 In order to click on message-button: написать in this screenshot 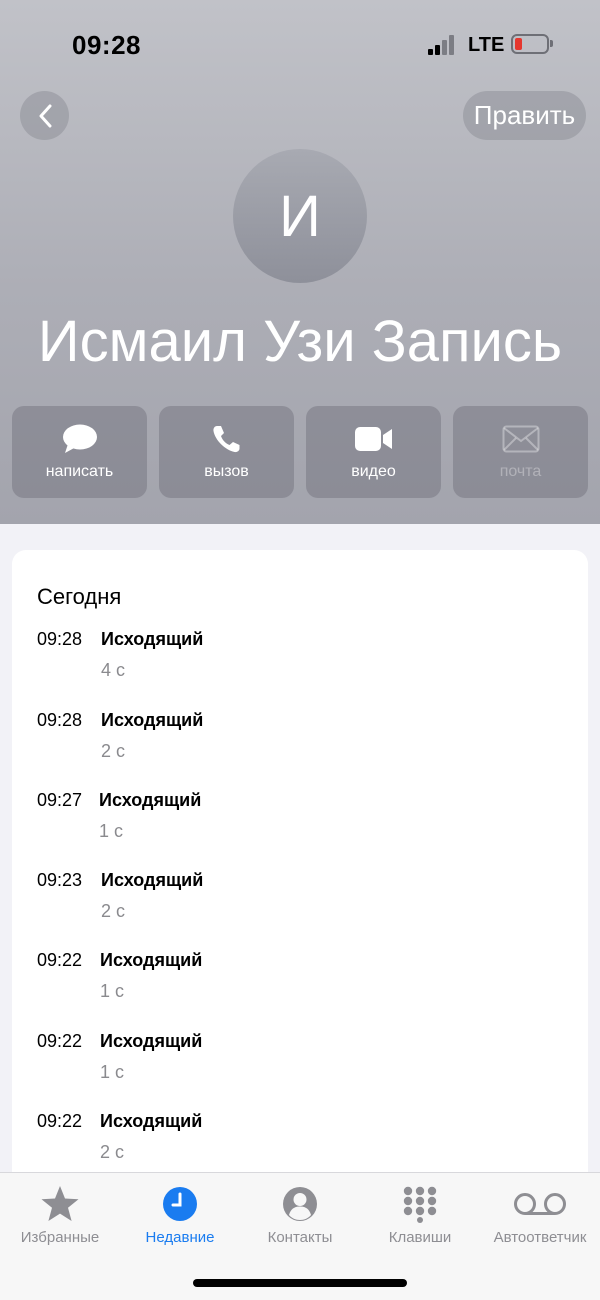, I will do `click(79, 452)`.